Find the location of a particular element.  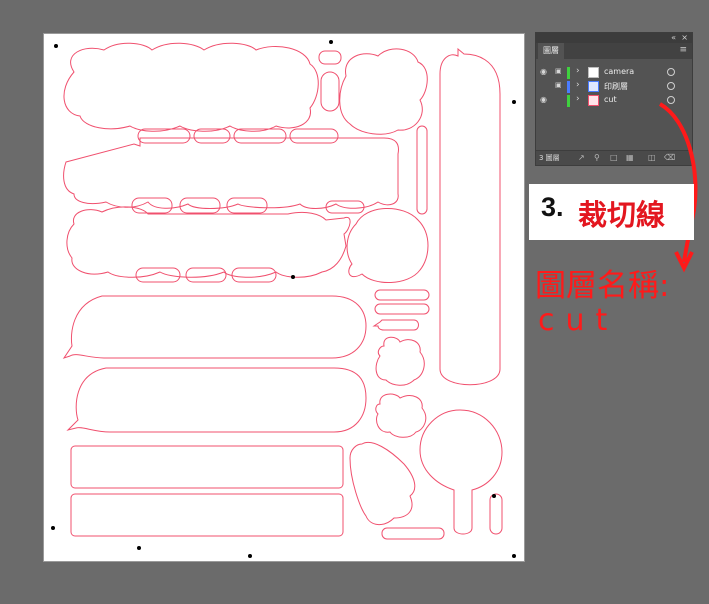

callout-box: 3. 裁切線 is located at coordinates (611, 212).